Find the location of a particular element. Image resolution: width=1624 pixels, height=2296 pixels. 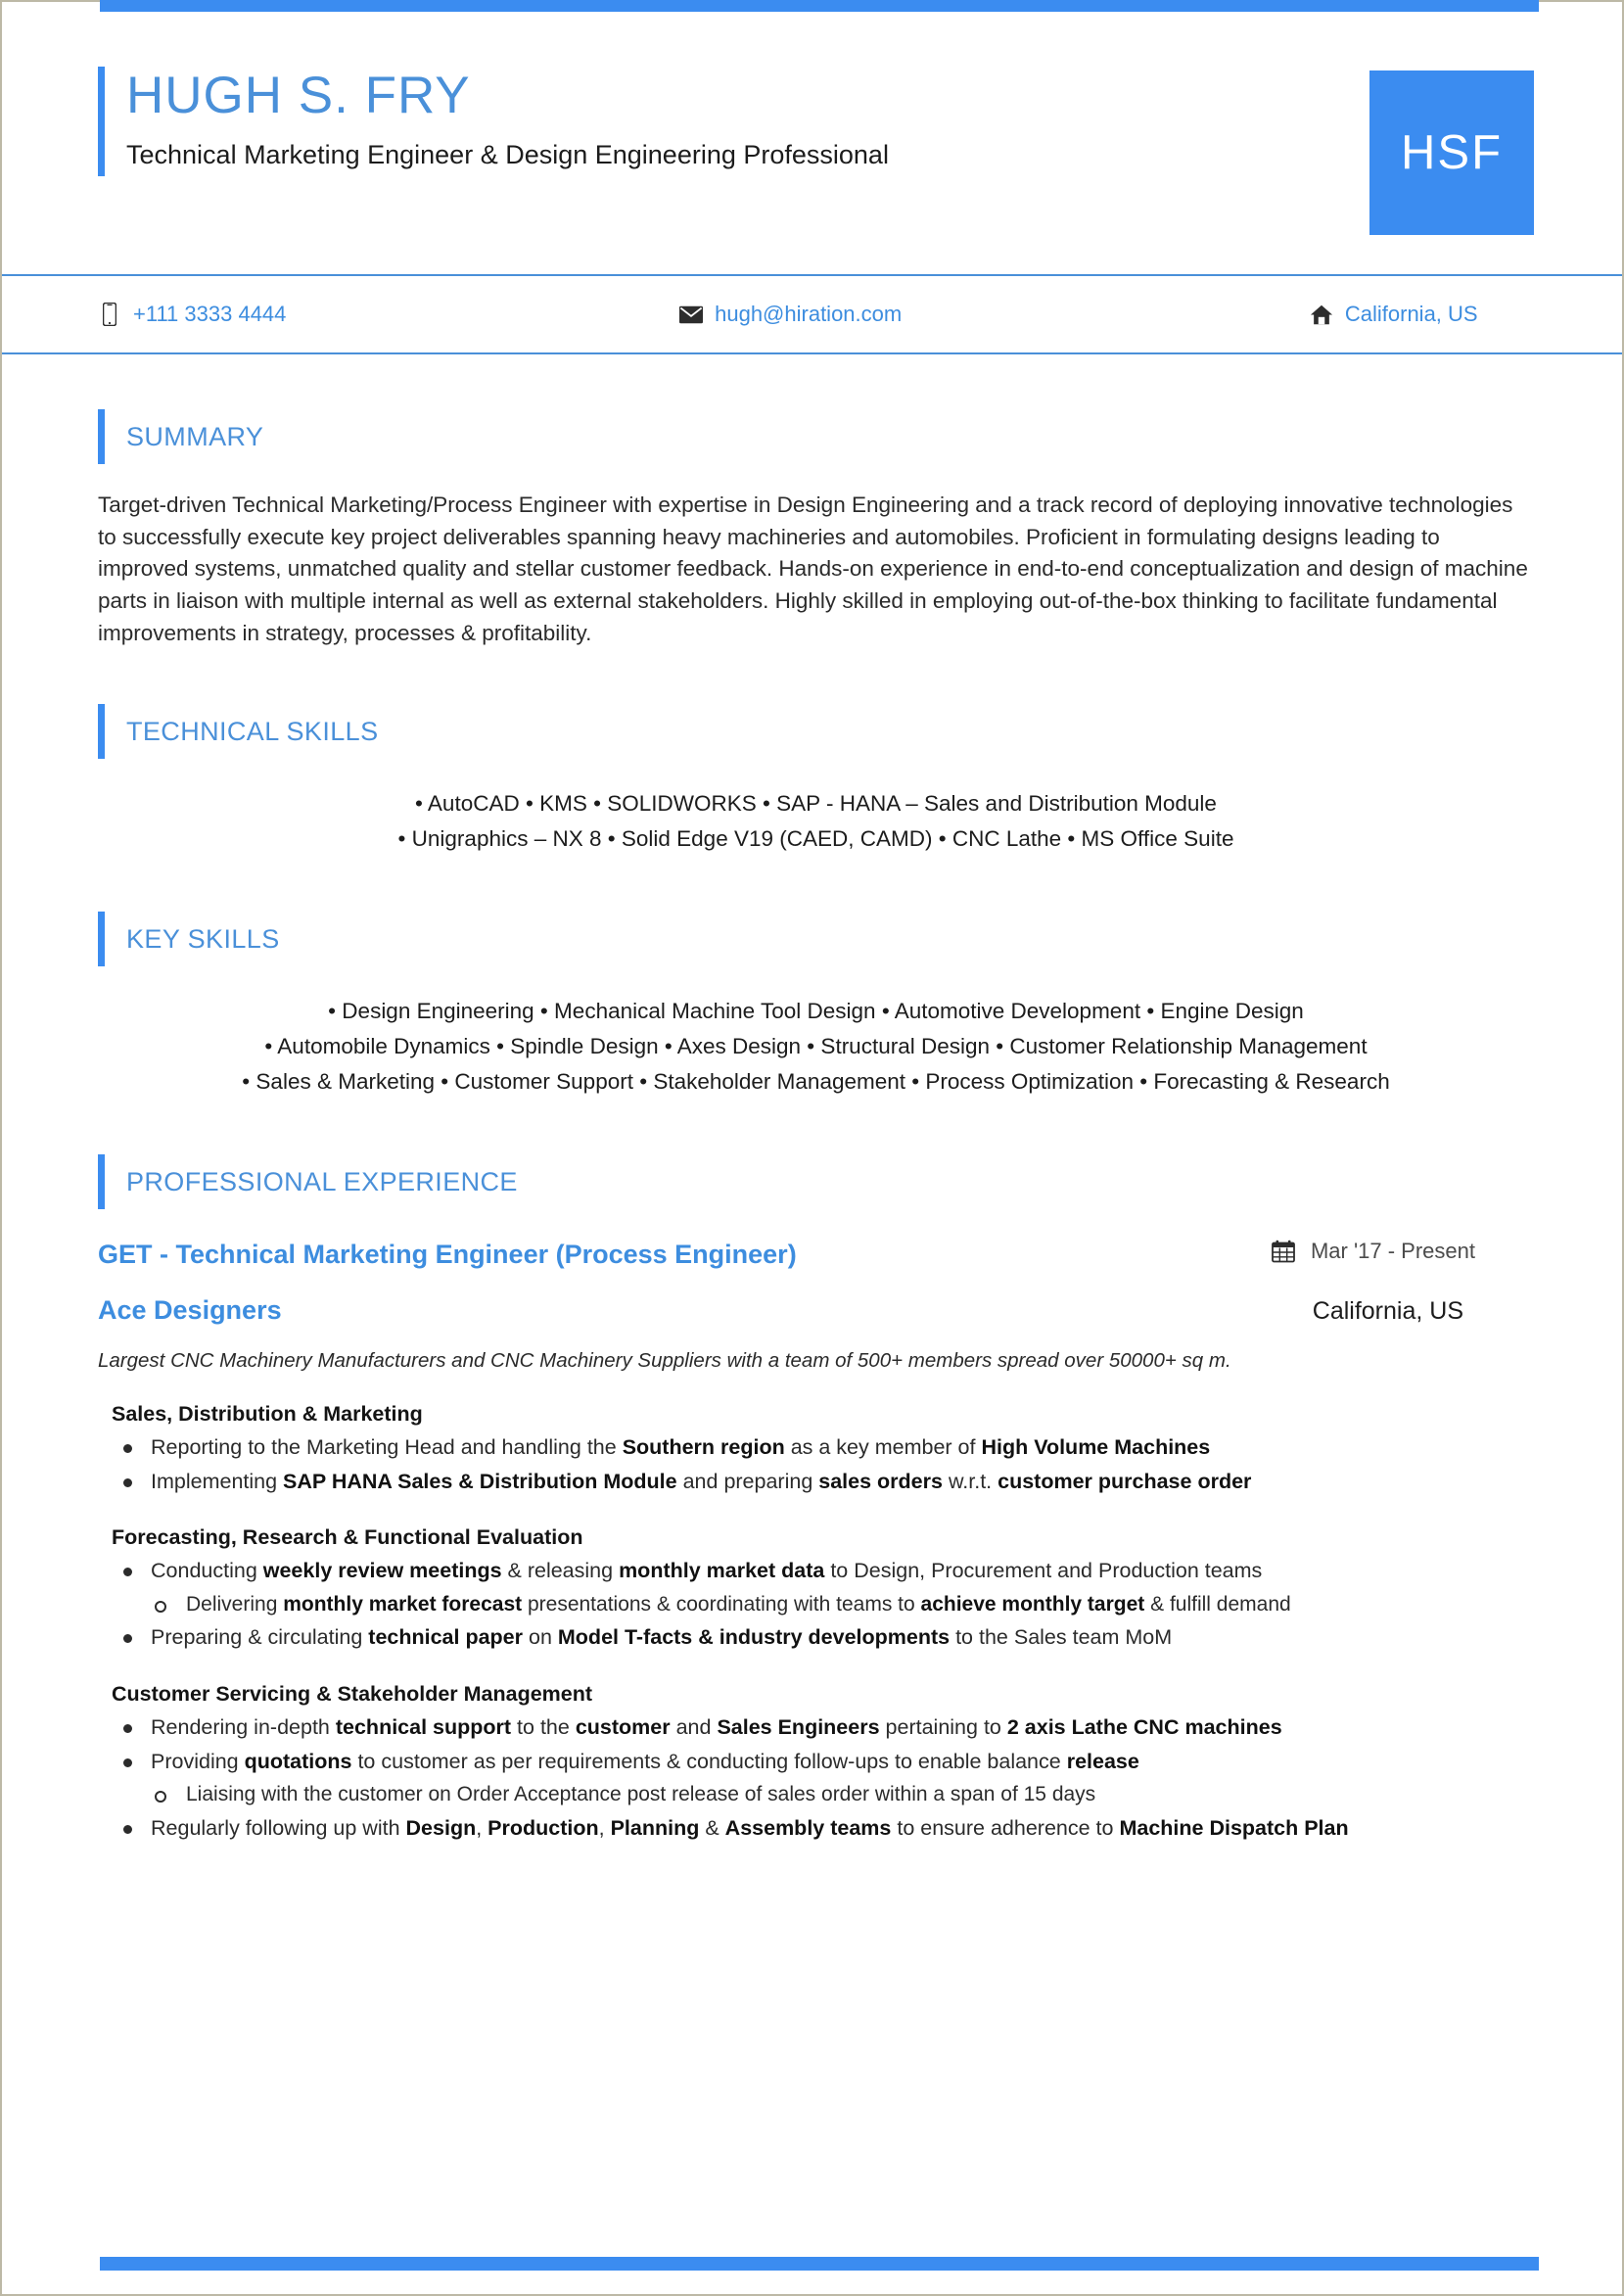

technical-skills-heading: TECHNICAL SKILLS is located at coordinates (816, 732).